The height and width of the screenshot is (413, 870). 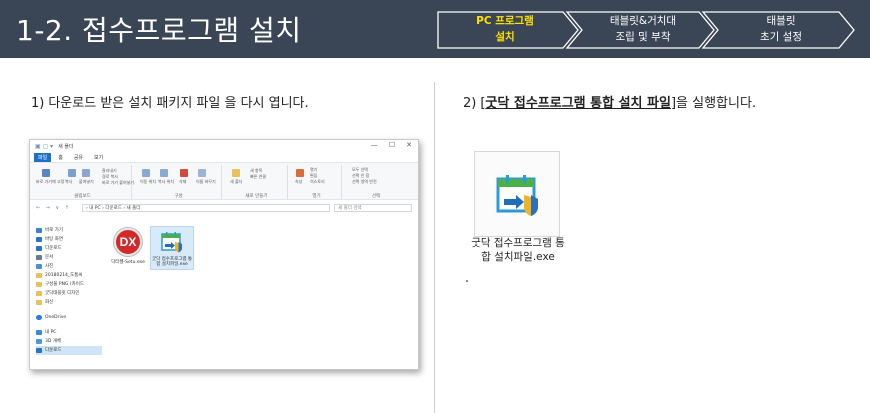 What do you see at coordinates (184, 173) in the screenshot?
I see `delete-icon` at bounding box center [184, 173].